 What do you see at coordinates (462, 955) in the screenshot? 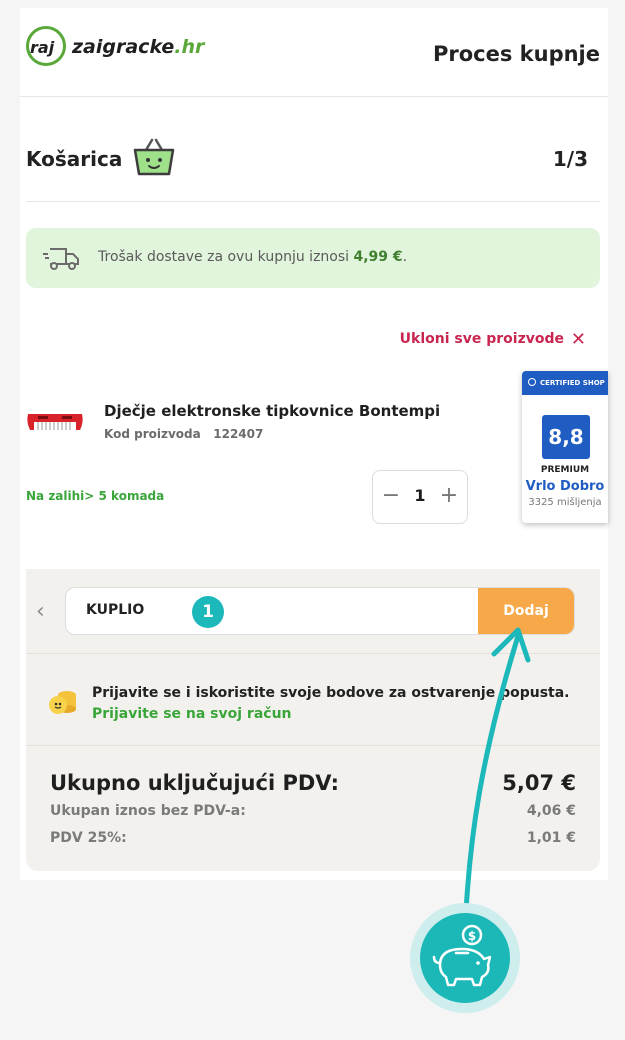
I see `piggy-bank-icon: $` at bounding box center [462, 955].